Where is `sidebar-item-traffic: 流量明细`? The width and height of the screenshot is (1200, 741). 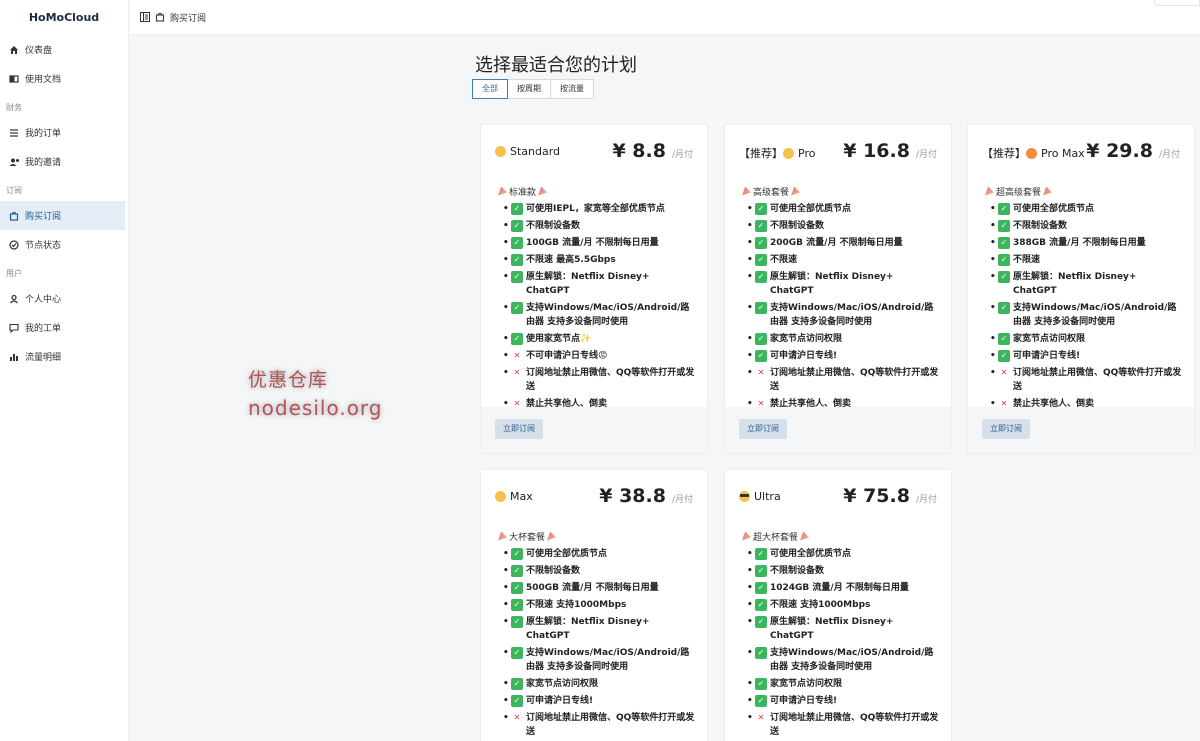 sidebar-item-traffic: 流量明细 is located at coordinates (62, 356).